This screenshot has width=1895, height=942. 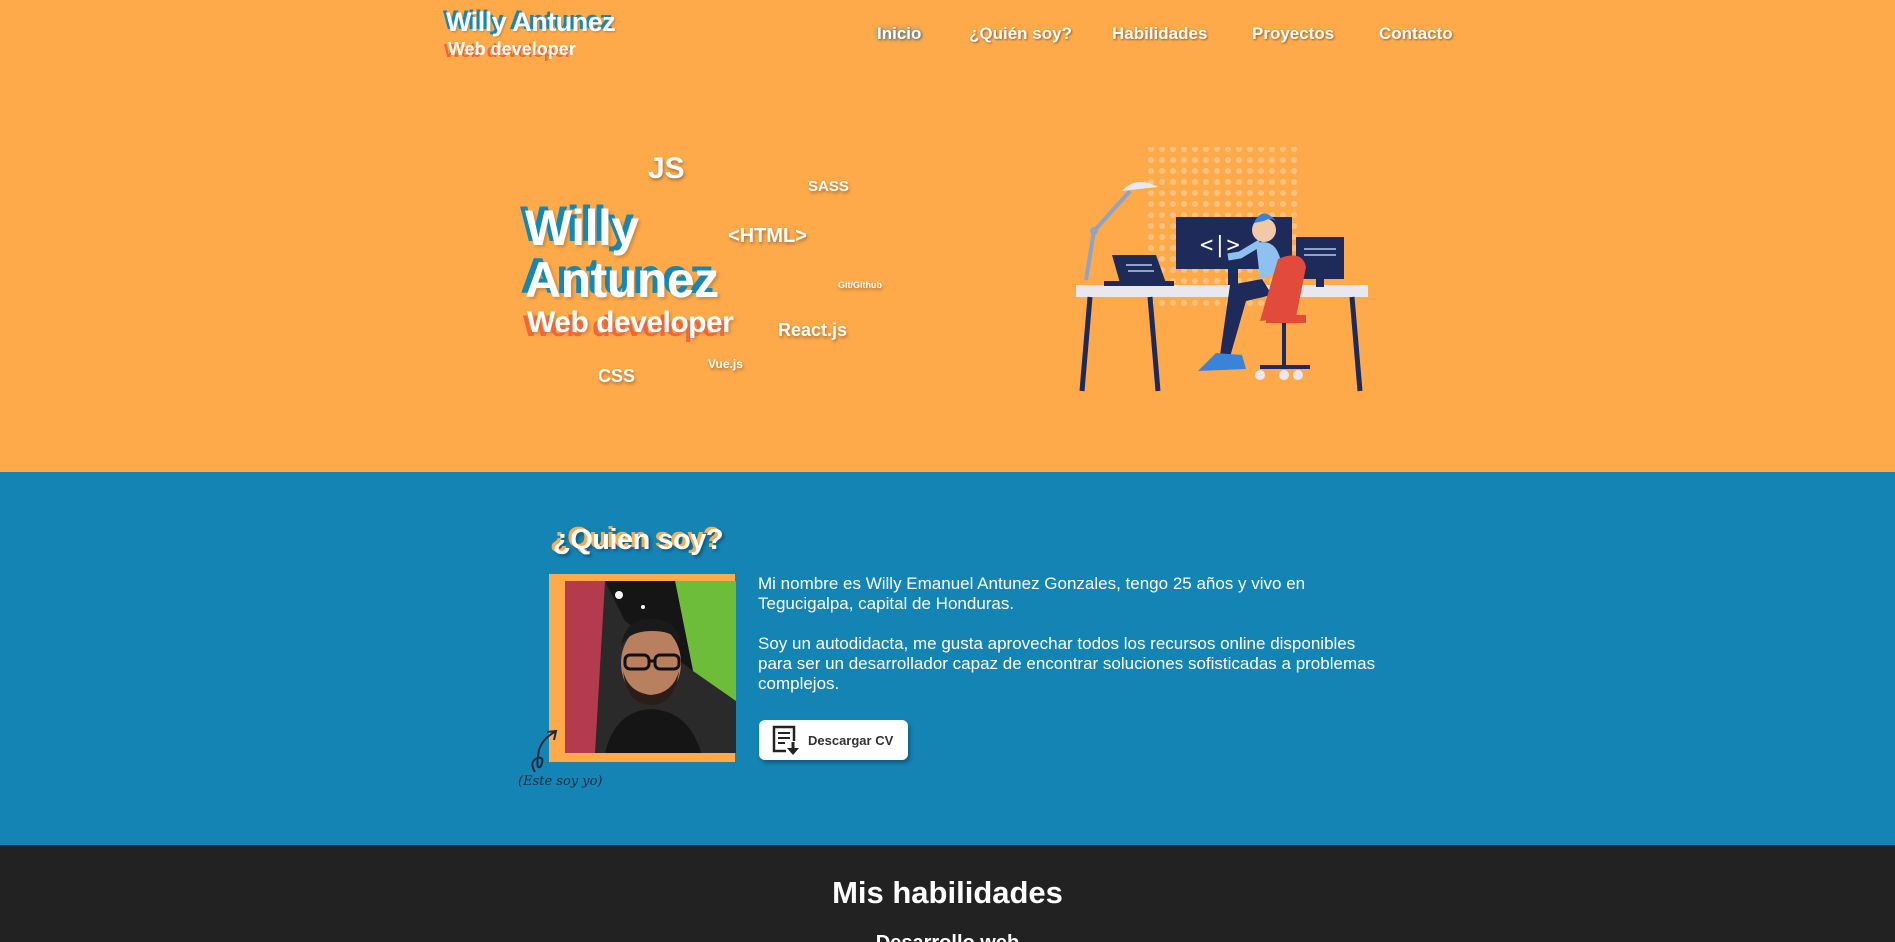 I want to click on tech-tag-vue: Vue.js, so click(x=725, y=364).